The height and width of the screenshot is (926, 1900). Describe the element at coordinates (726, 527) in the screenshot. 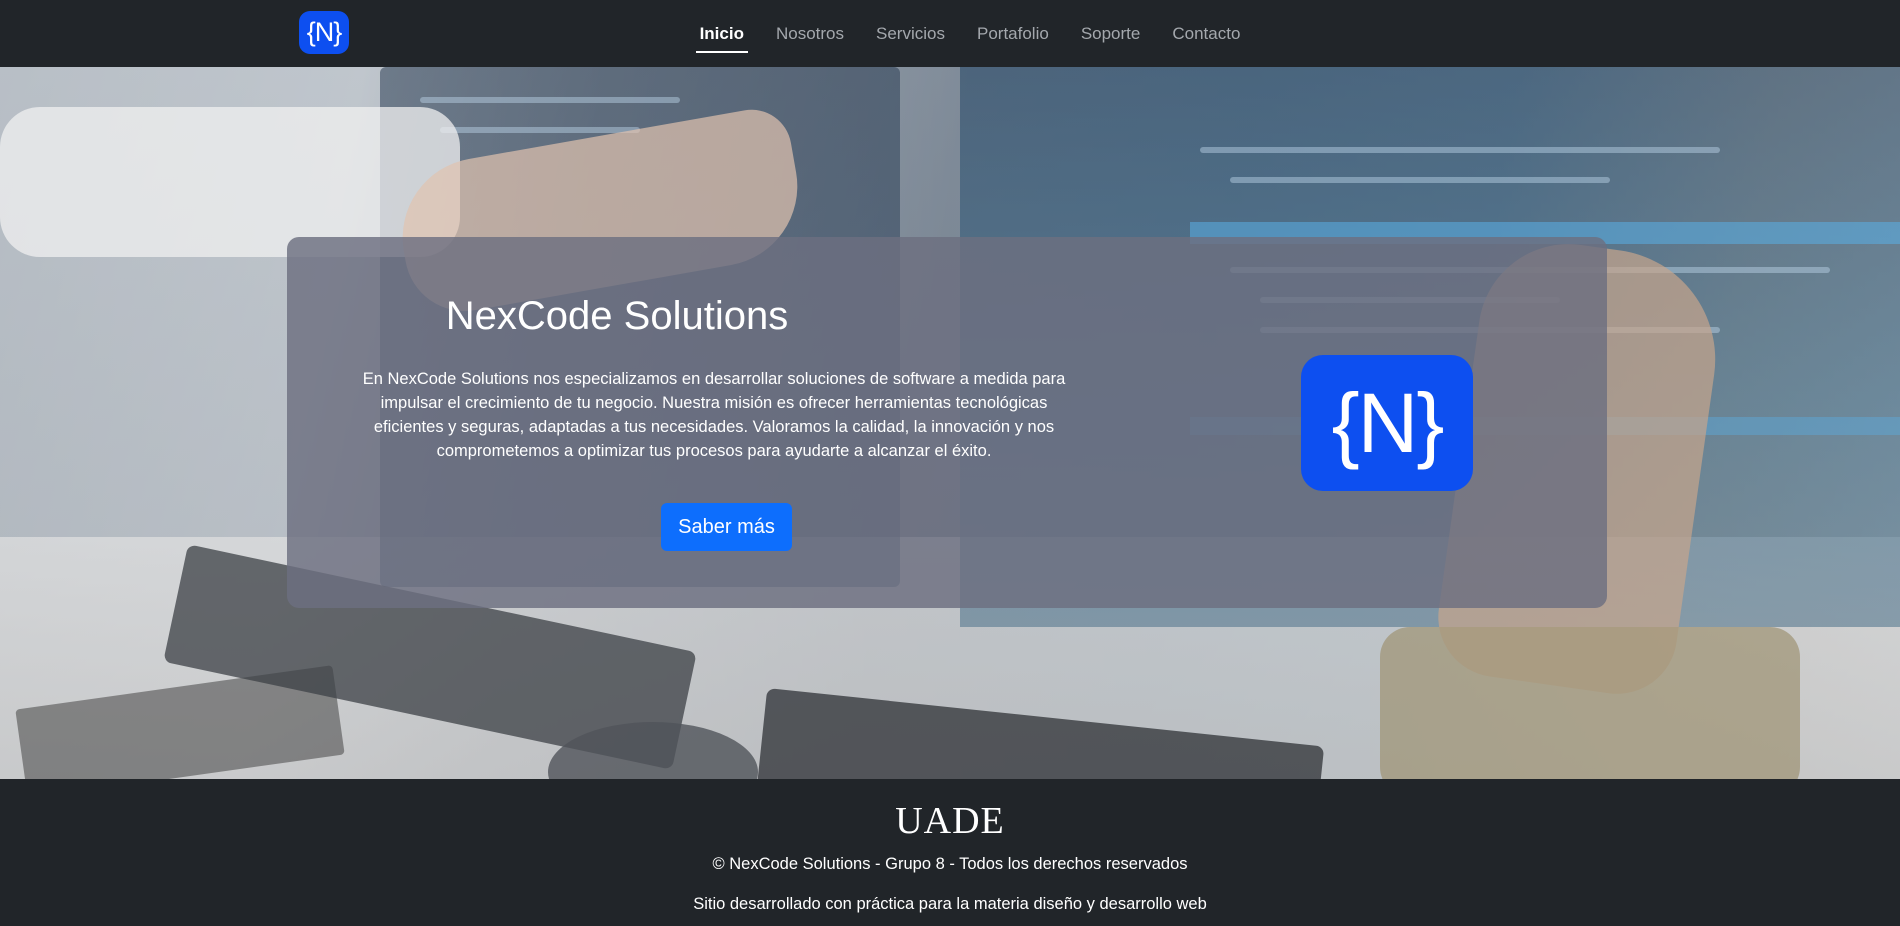

I see `saber-mas-button: Saber más` at that location.